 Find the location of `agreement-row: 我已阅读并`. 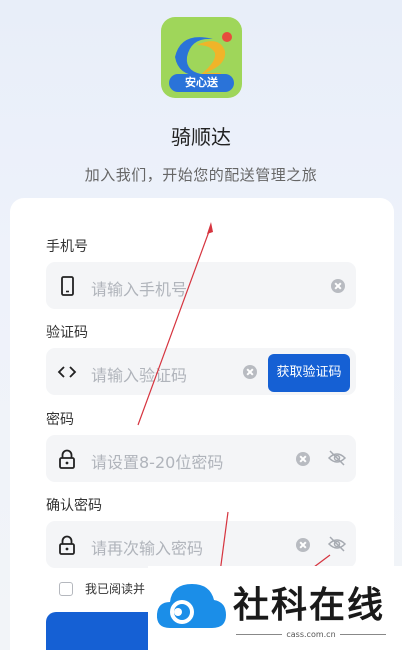

agreement-row: 我已阅读并 is located at coordinates (102, 588).